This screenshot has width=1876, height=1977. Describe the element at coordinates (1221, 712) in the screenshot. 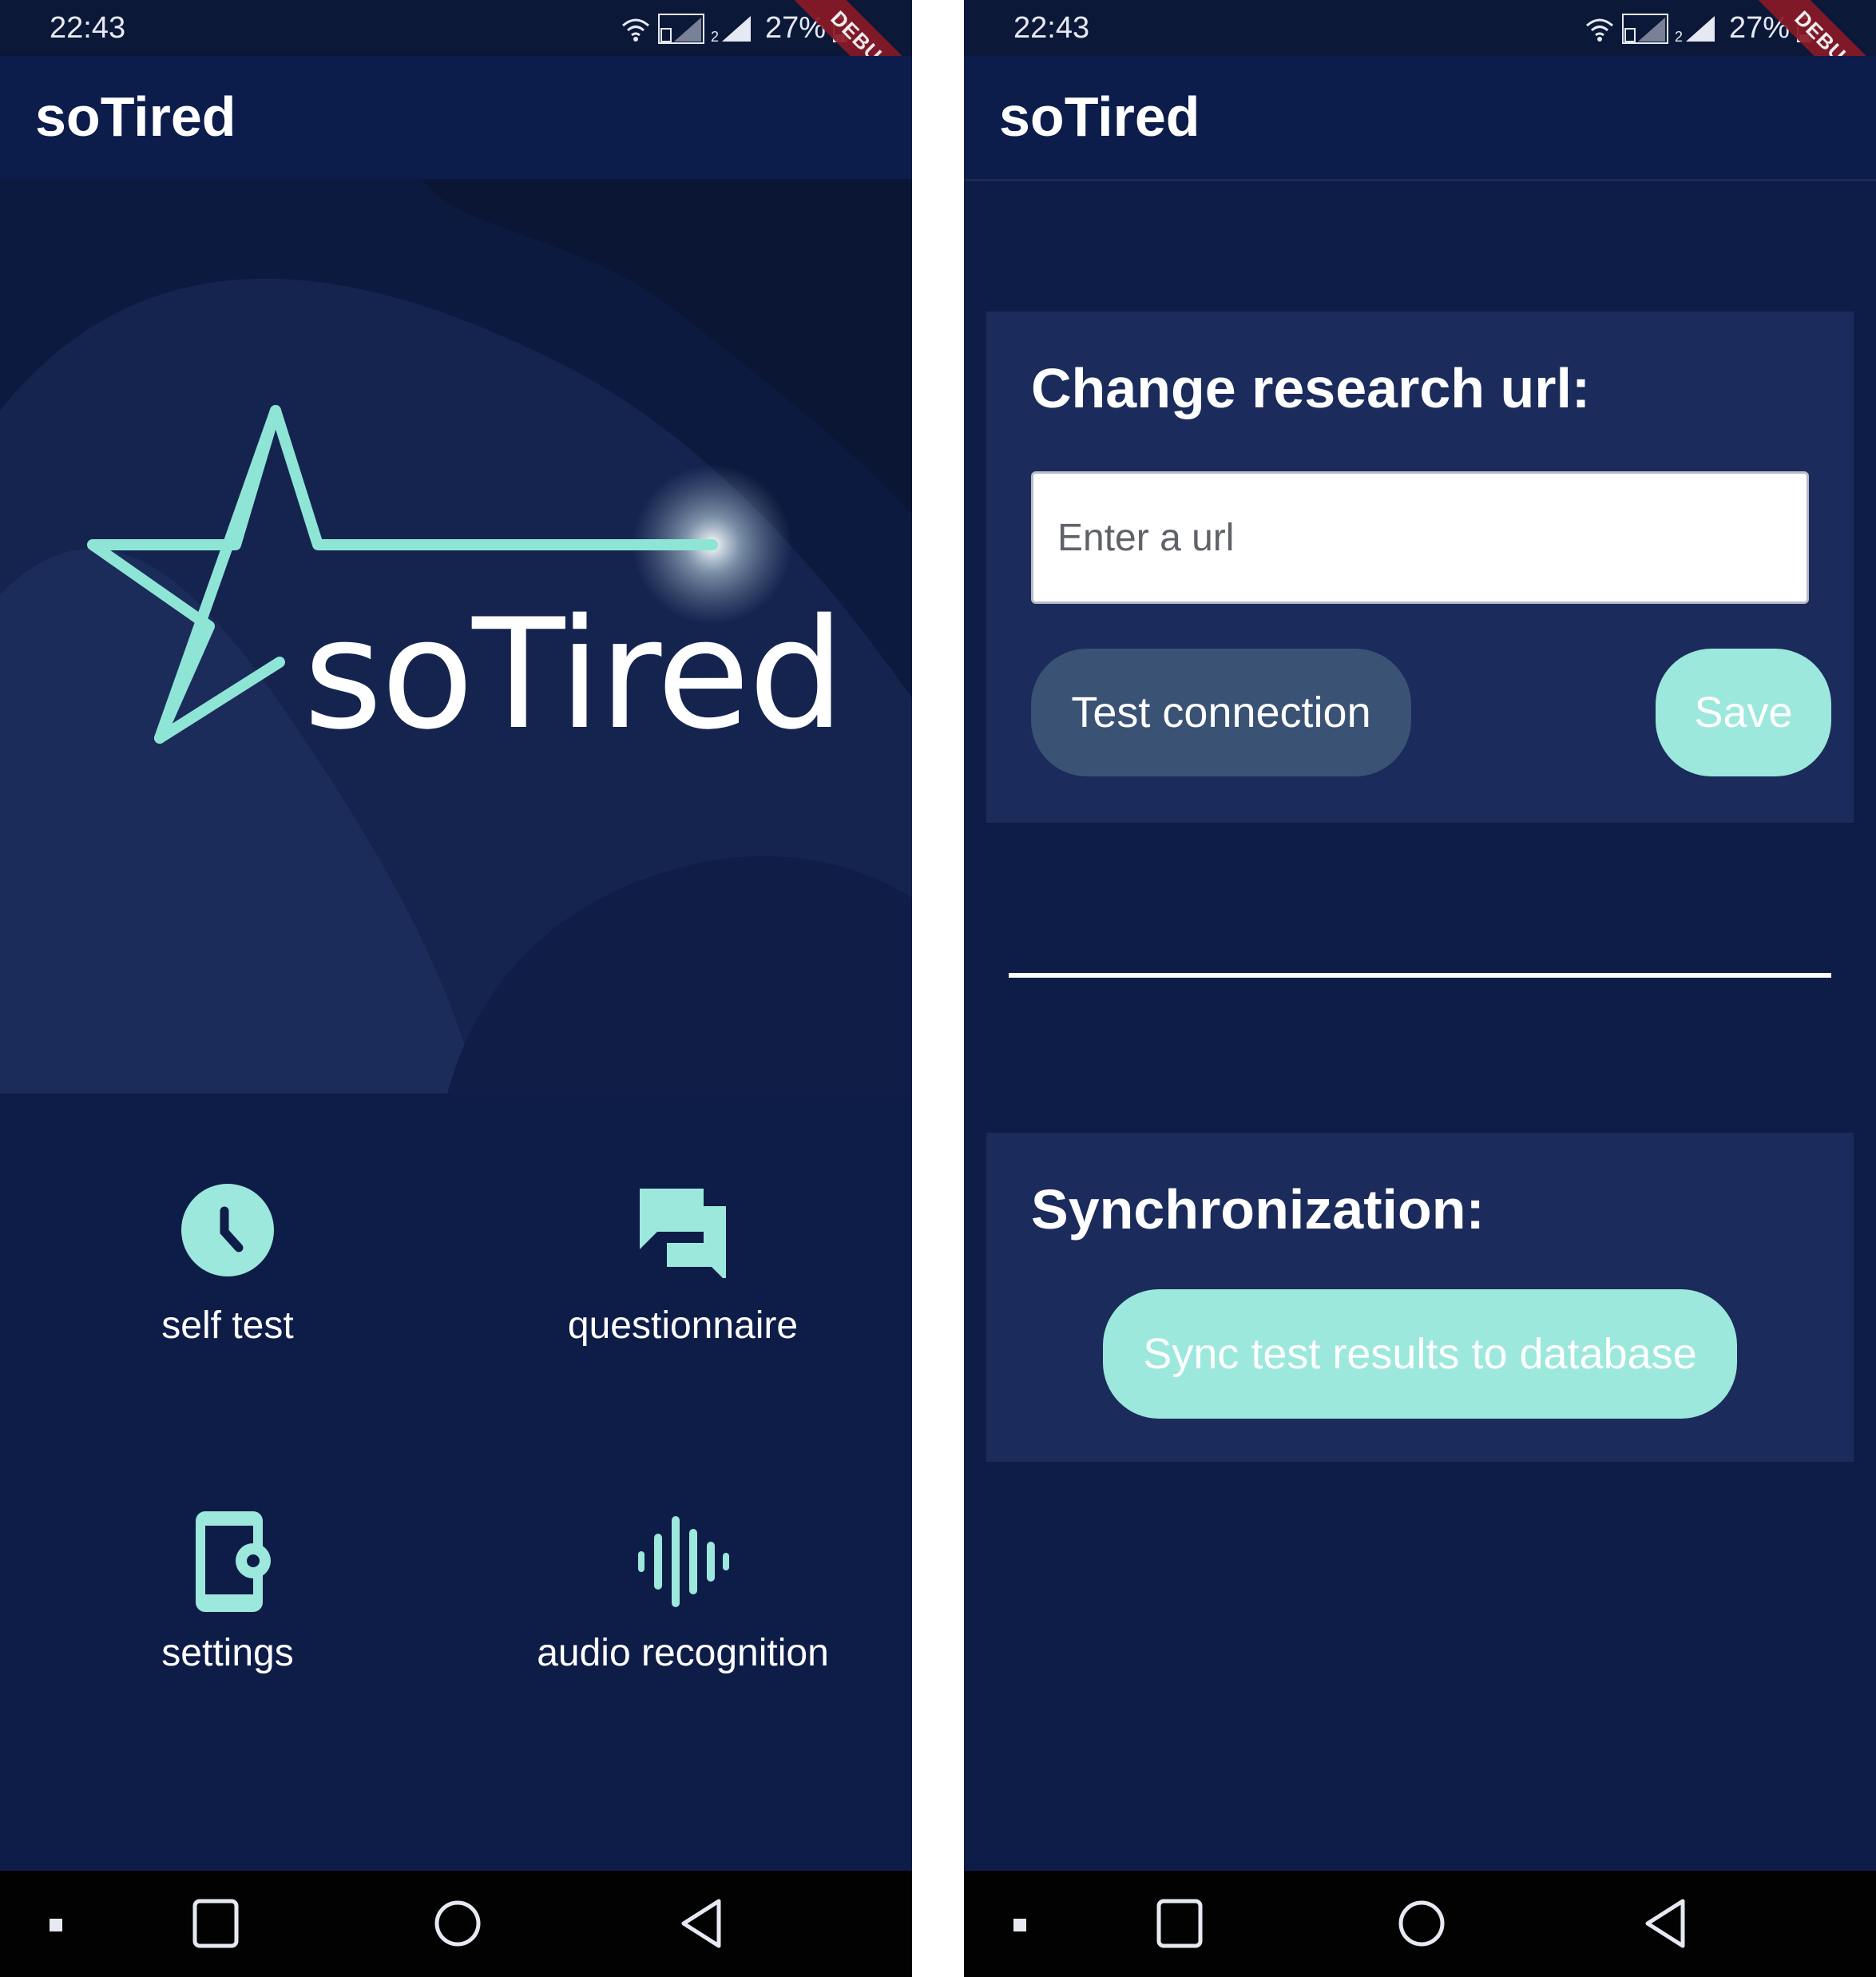

I see `test-connection-button: Test connection` at that location.